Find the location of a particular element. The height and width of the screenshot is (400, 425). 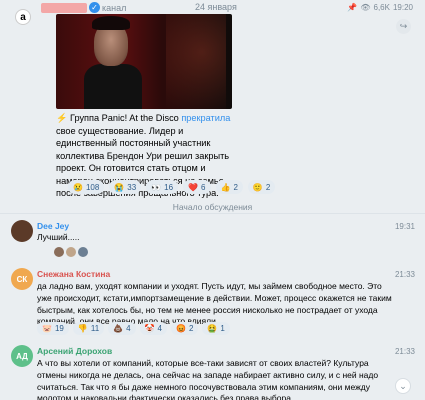

reaction-count: 19 is located at coordinates (59, 328).